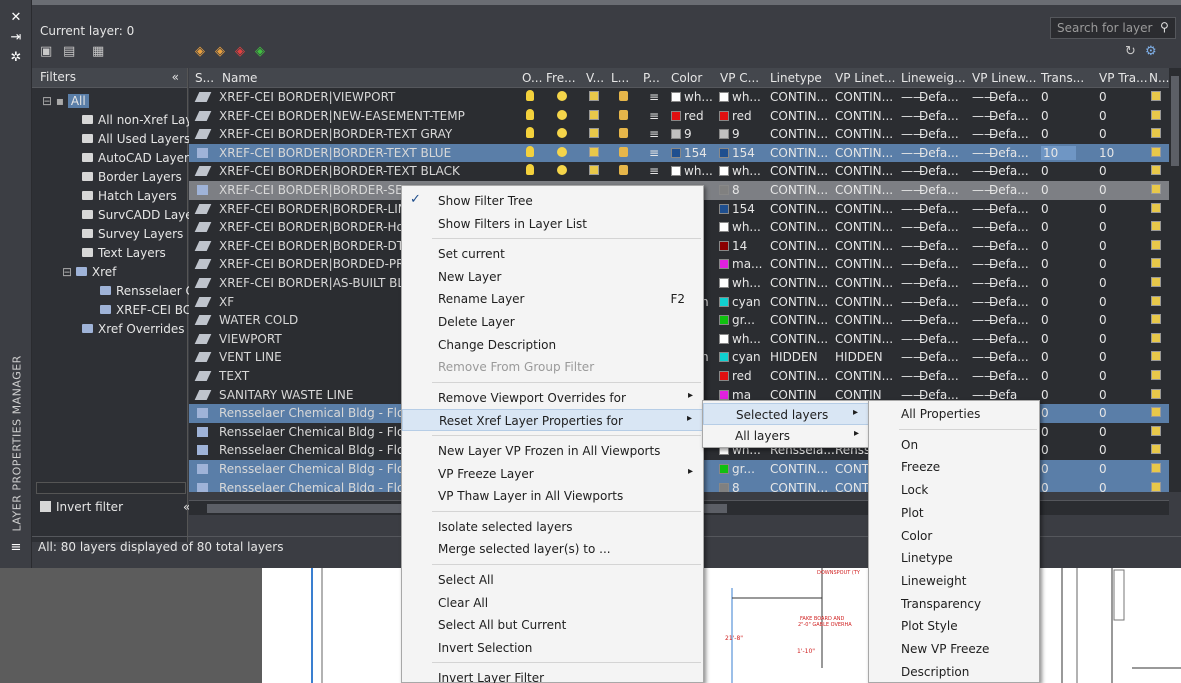 Image resolution: width=1181 pixels, height=683 pixels. I want to click on menu-item-delete-layer: Delete Layer, so click(552, 322).